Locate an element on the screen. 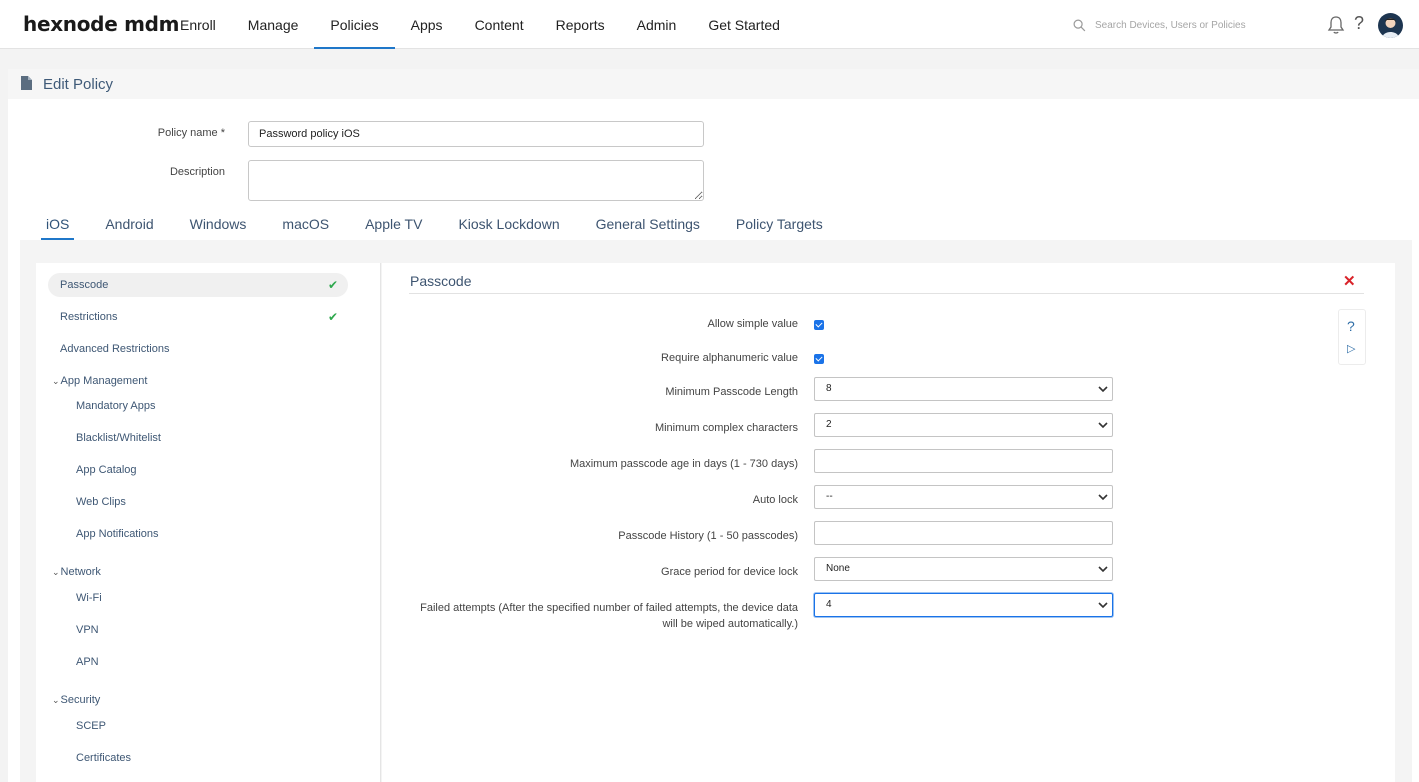 This screenshot has height=782, width=1419. tab-windows: Windows is located at coordinates (218, 227).